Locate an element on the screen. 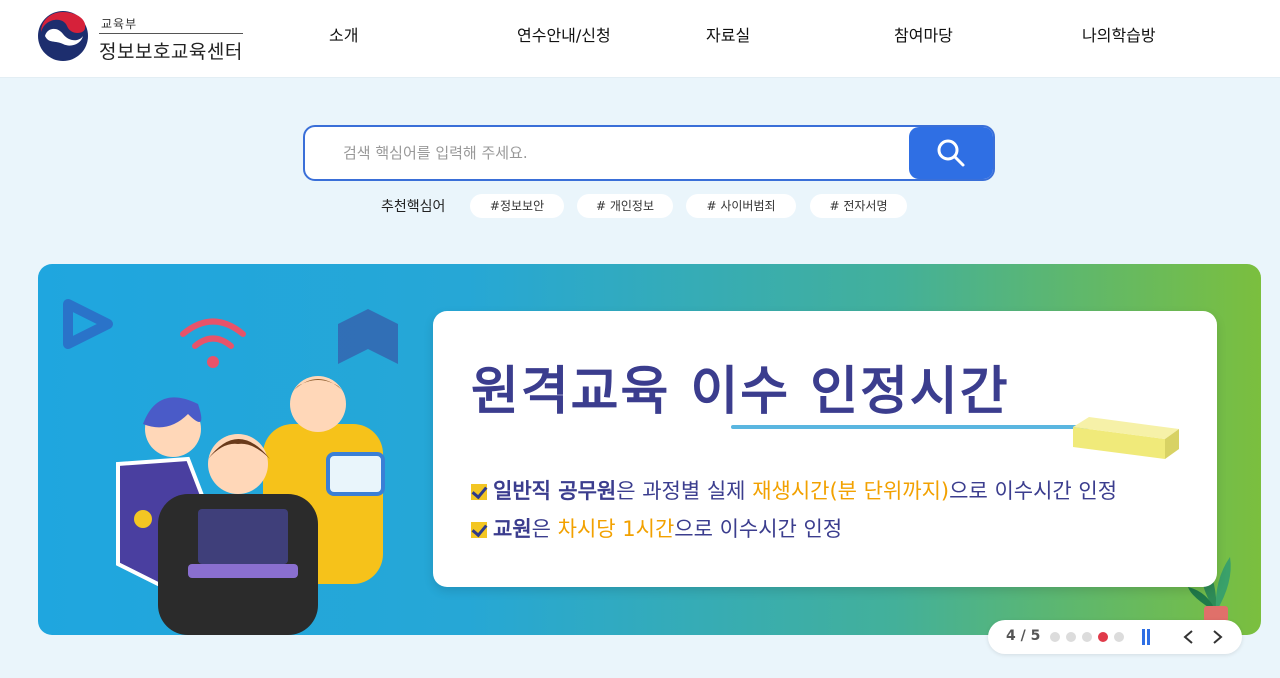 This screenshot has width=1280, height=678. chalk-icon is located at coordinates (1126, 438).